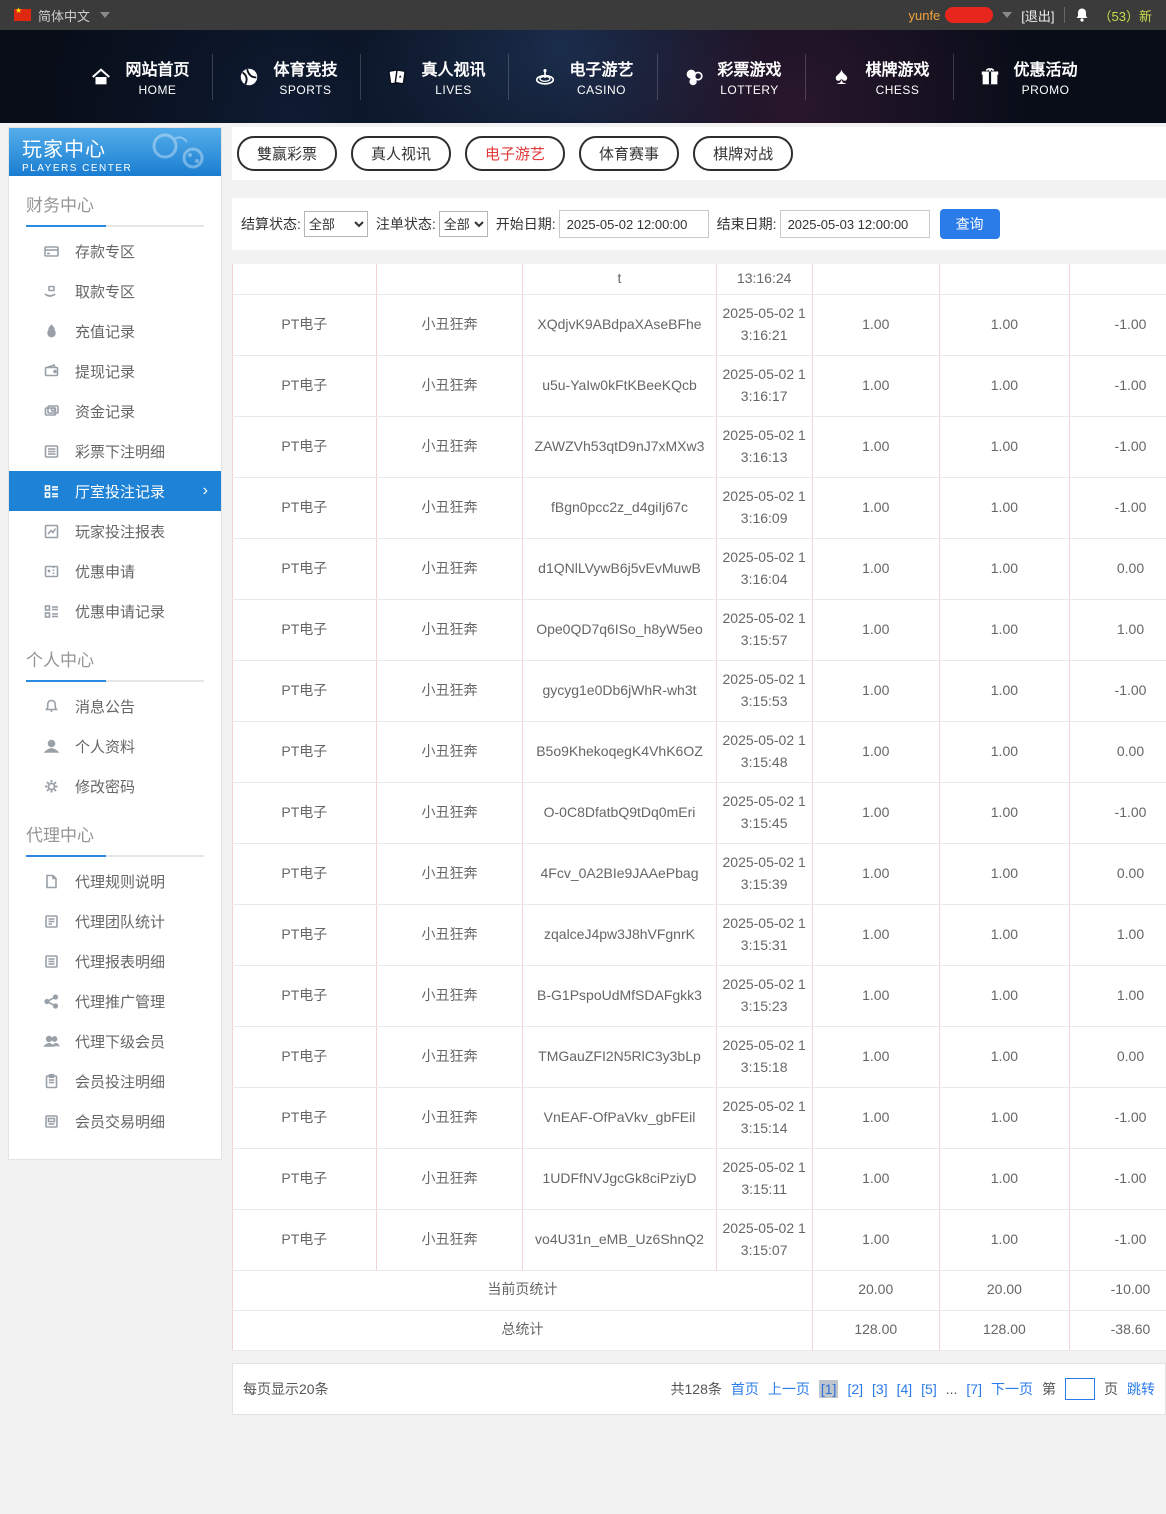 This screenshot has width=1166, height=1514. Describe the element at coordinates (879, 76) in the screenshot. I see `nav-item-chess: ♠ 棋牌游戏 CHESS` at that location.